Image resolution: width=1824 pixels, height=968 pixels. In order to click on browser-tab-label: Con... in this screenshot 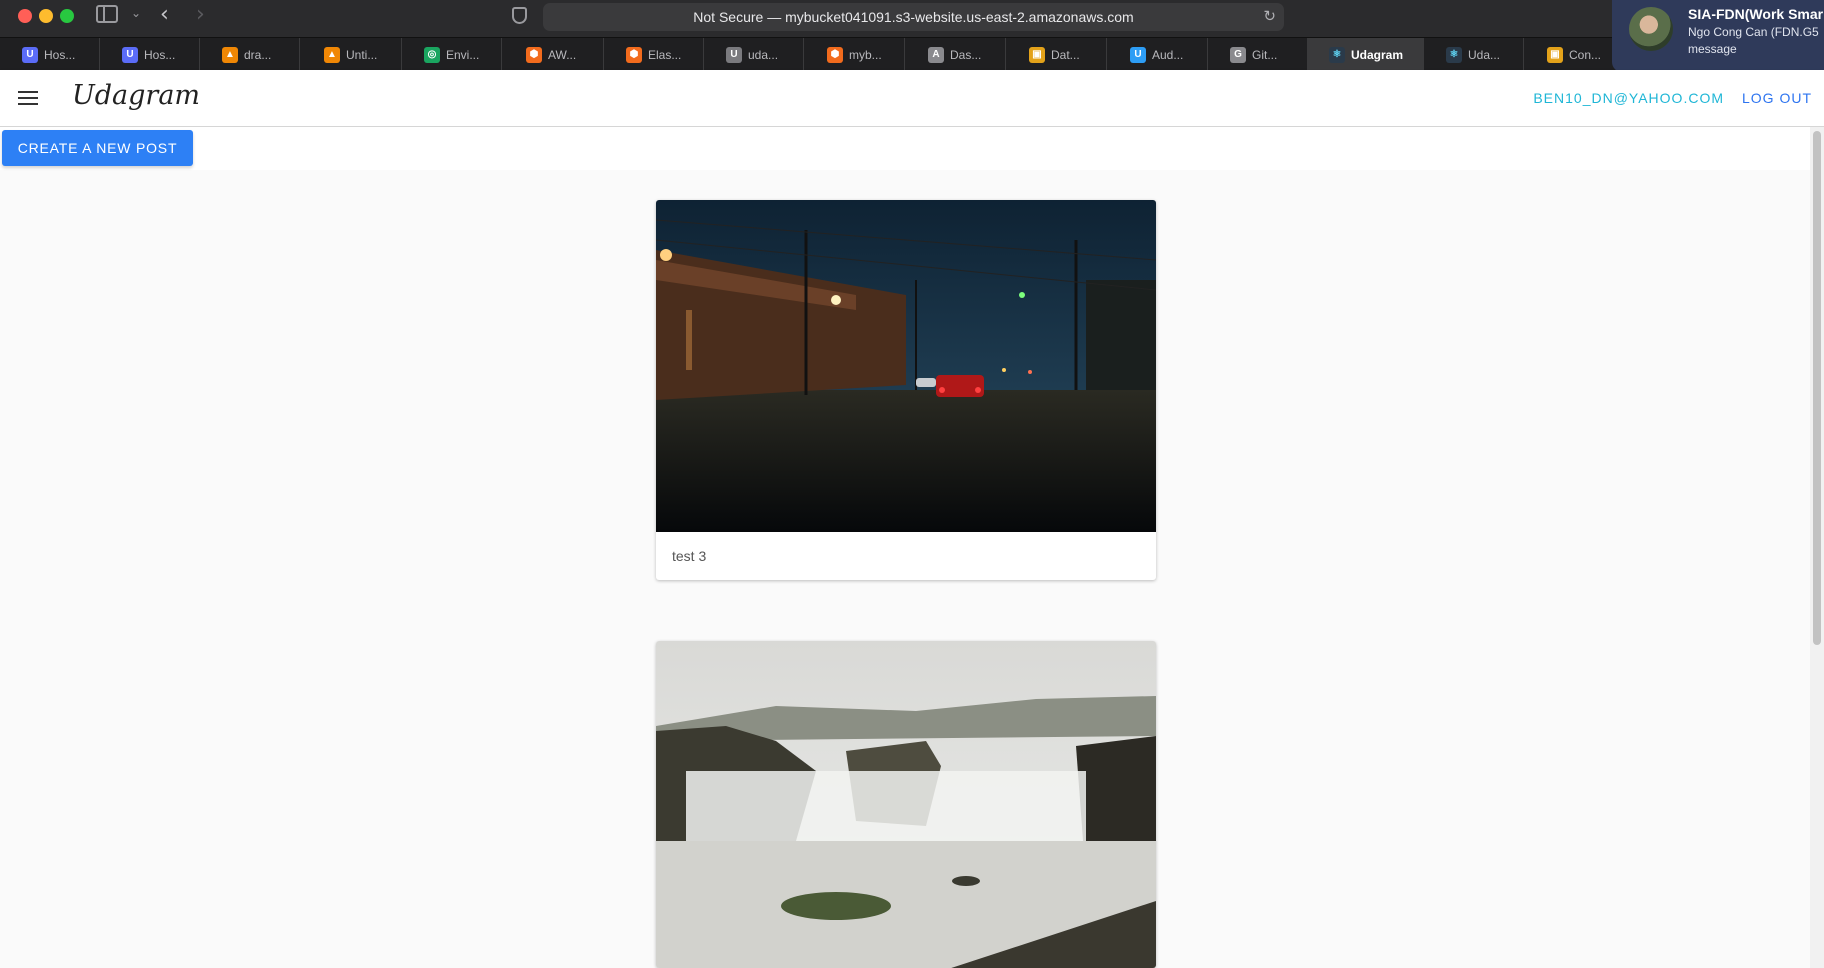, I will do `click(1585, 54)`.